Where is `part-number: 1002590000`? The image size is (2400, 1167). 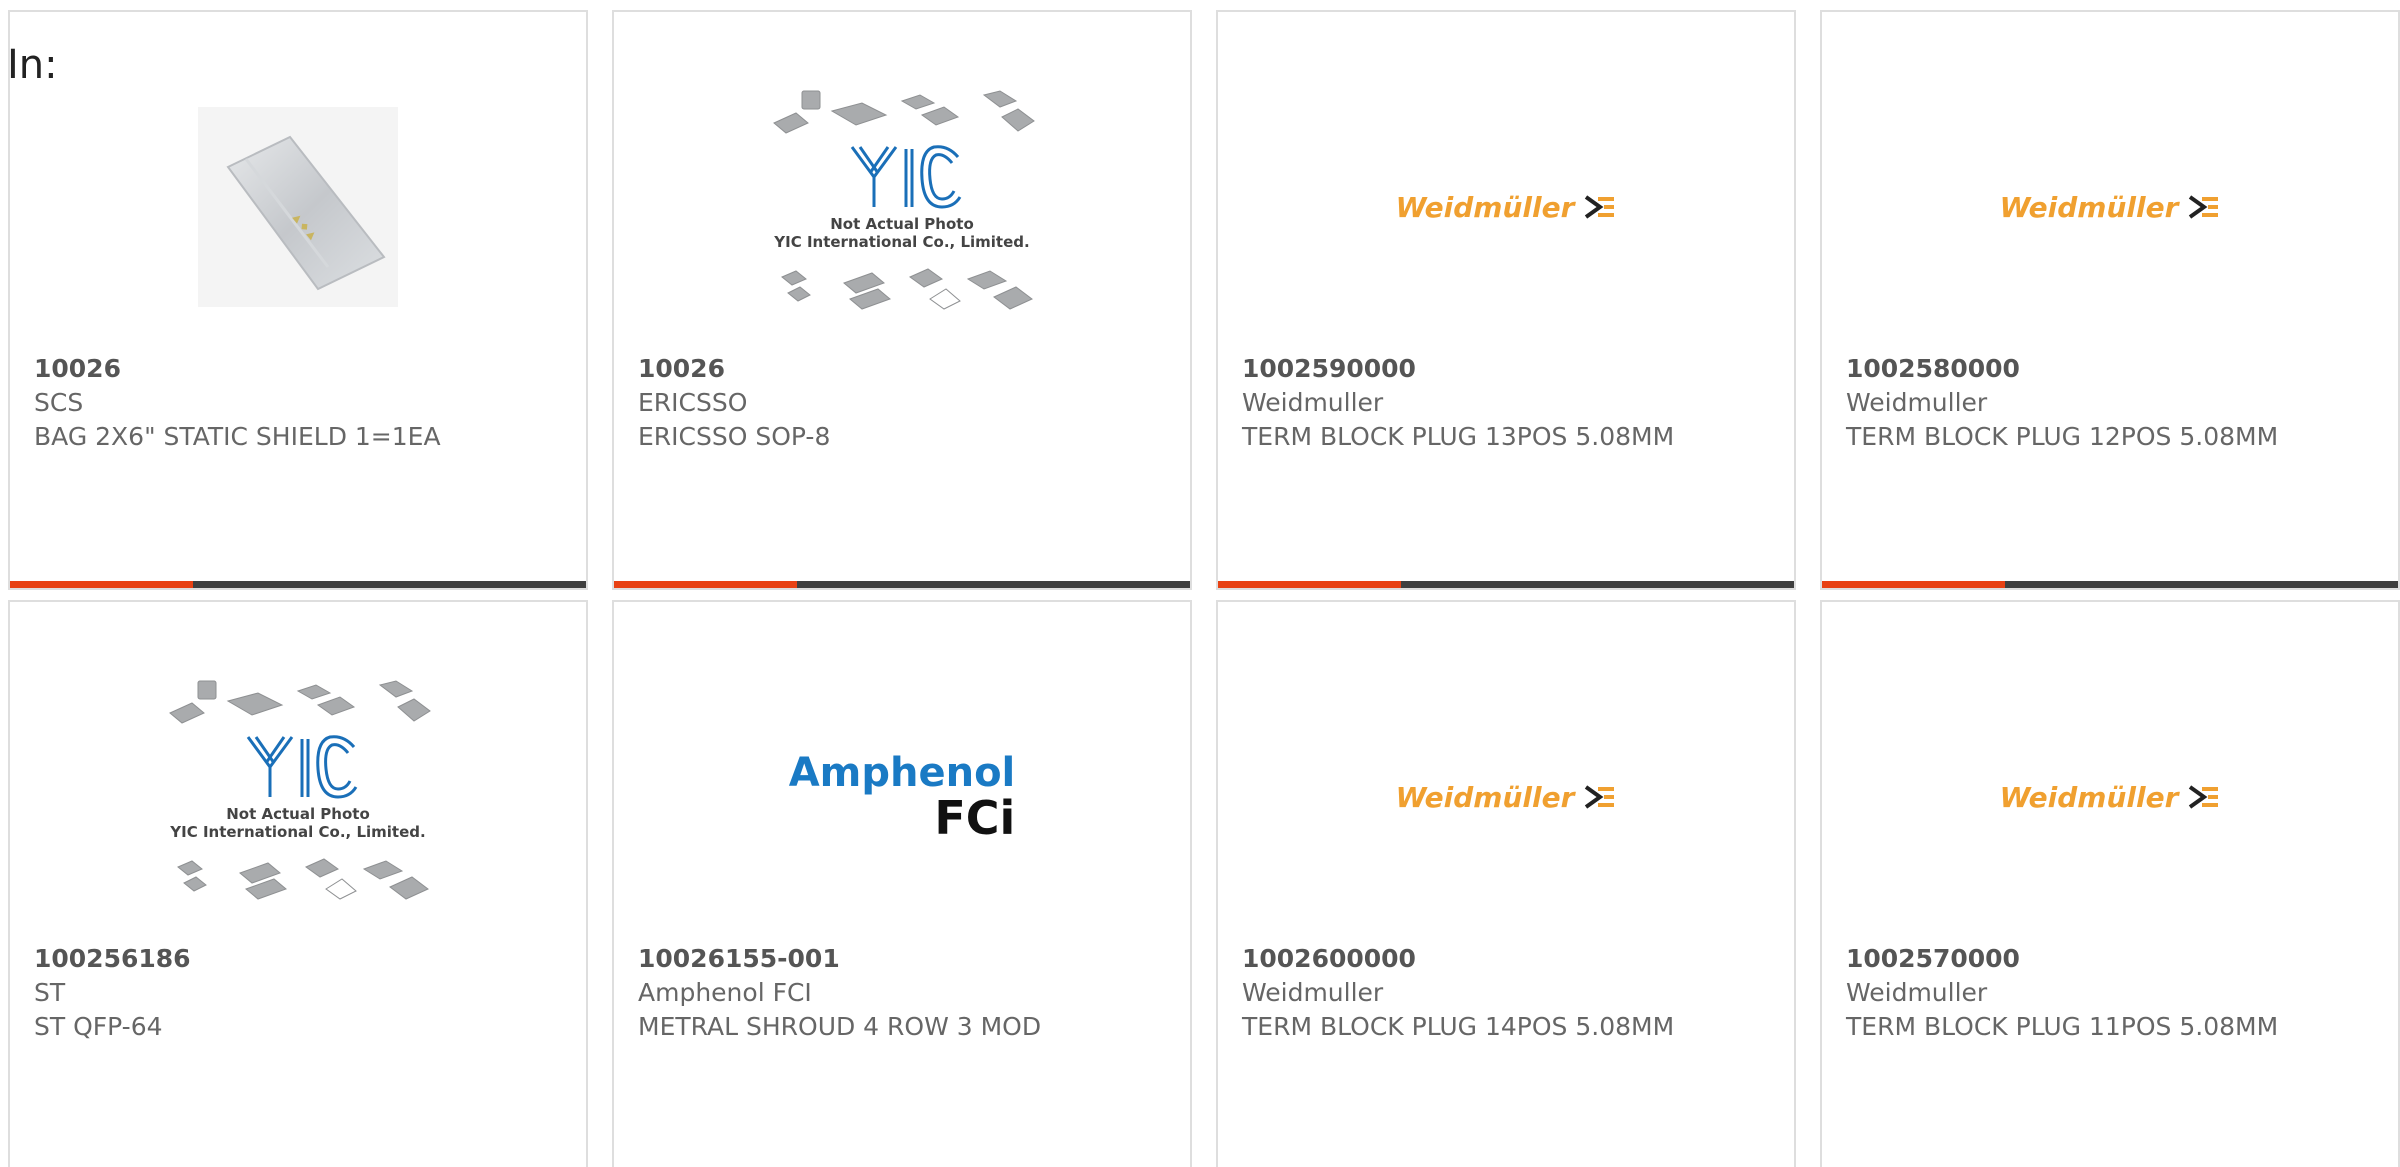
part-number: 1002590000 is located at coordinates (1506, 369).